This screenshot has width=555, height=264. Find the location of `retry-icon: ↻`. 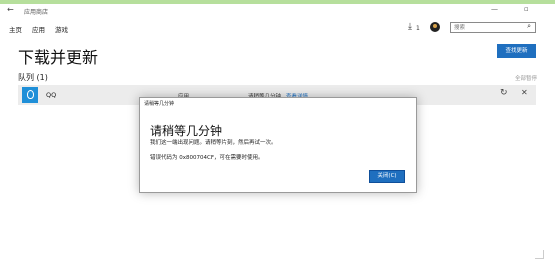

retry-icon: ↻ is located at coordinates (504, 93).